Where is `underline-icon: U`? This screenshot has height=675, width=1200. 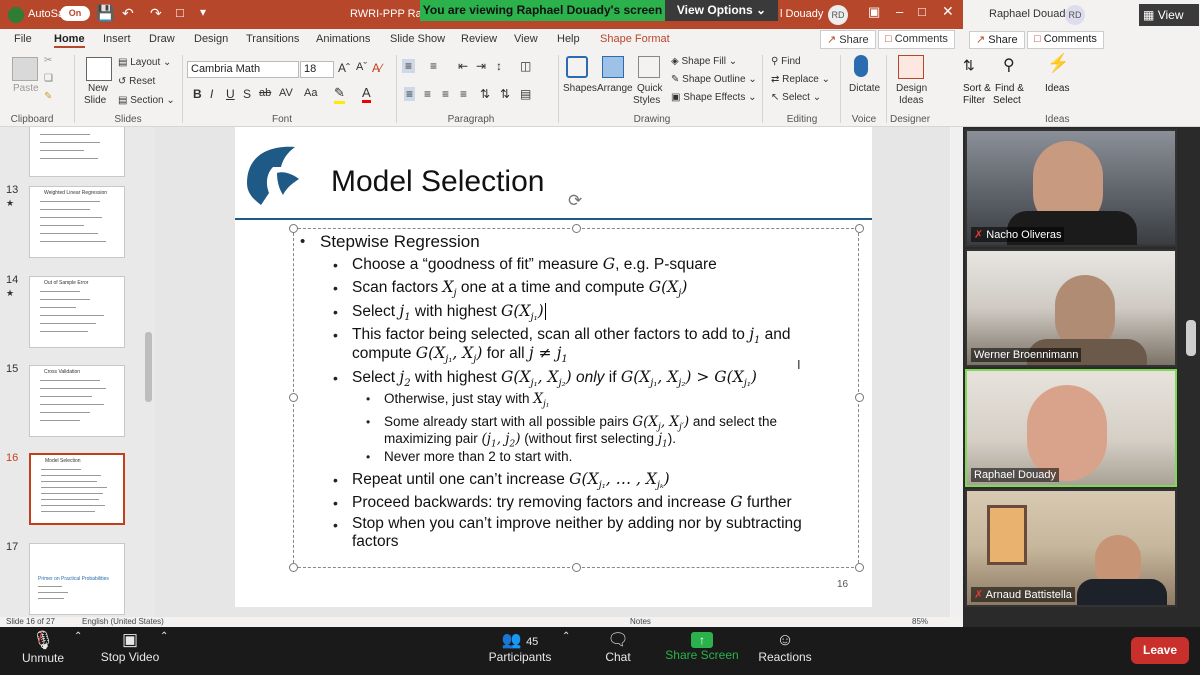
underline-icon: U is located at coordinates (230, 94).